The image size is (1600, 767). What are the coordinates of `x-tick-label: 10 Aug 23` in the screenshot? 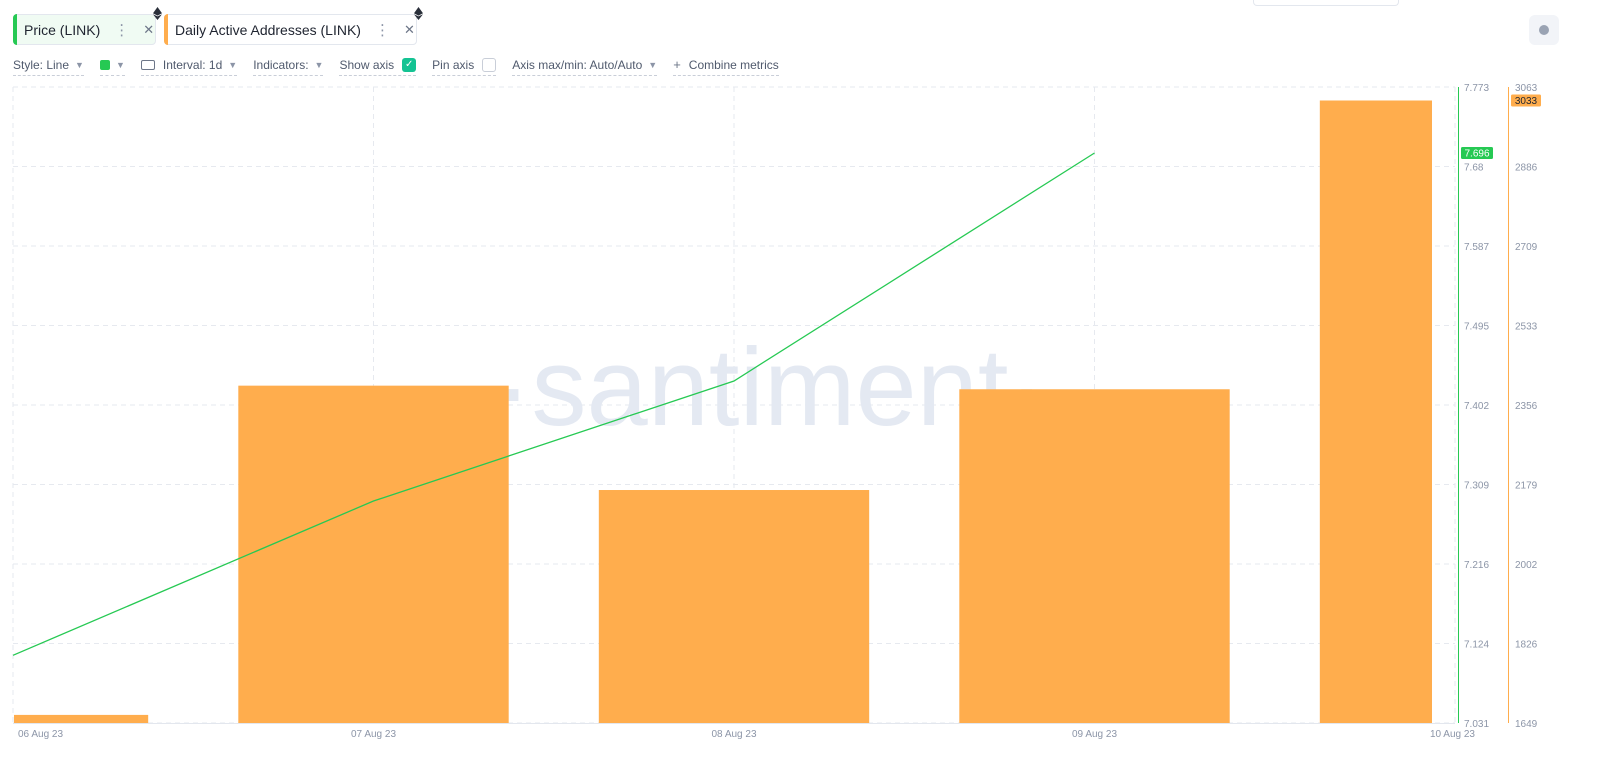 It's located at (1452, 734).